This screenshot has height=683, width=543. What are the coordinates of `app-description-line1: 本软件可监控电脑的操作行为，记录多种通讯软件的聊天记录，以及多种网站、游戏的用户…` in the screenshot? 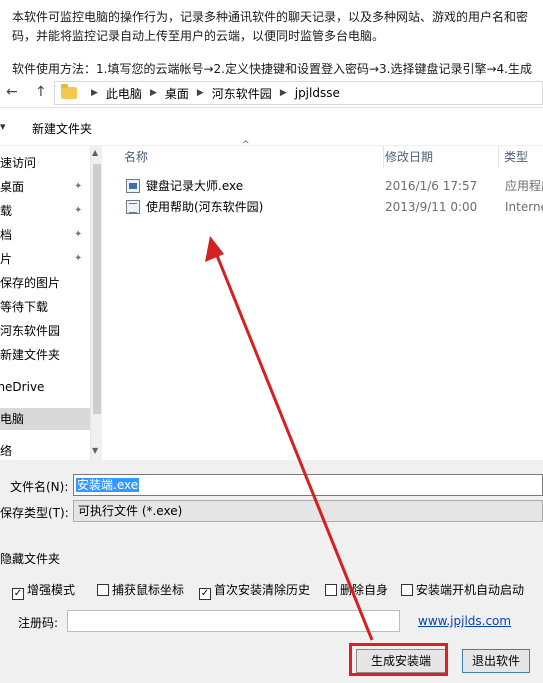 It's located at (270, 26).